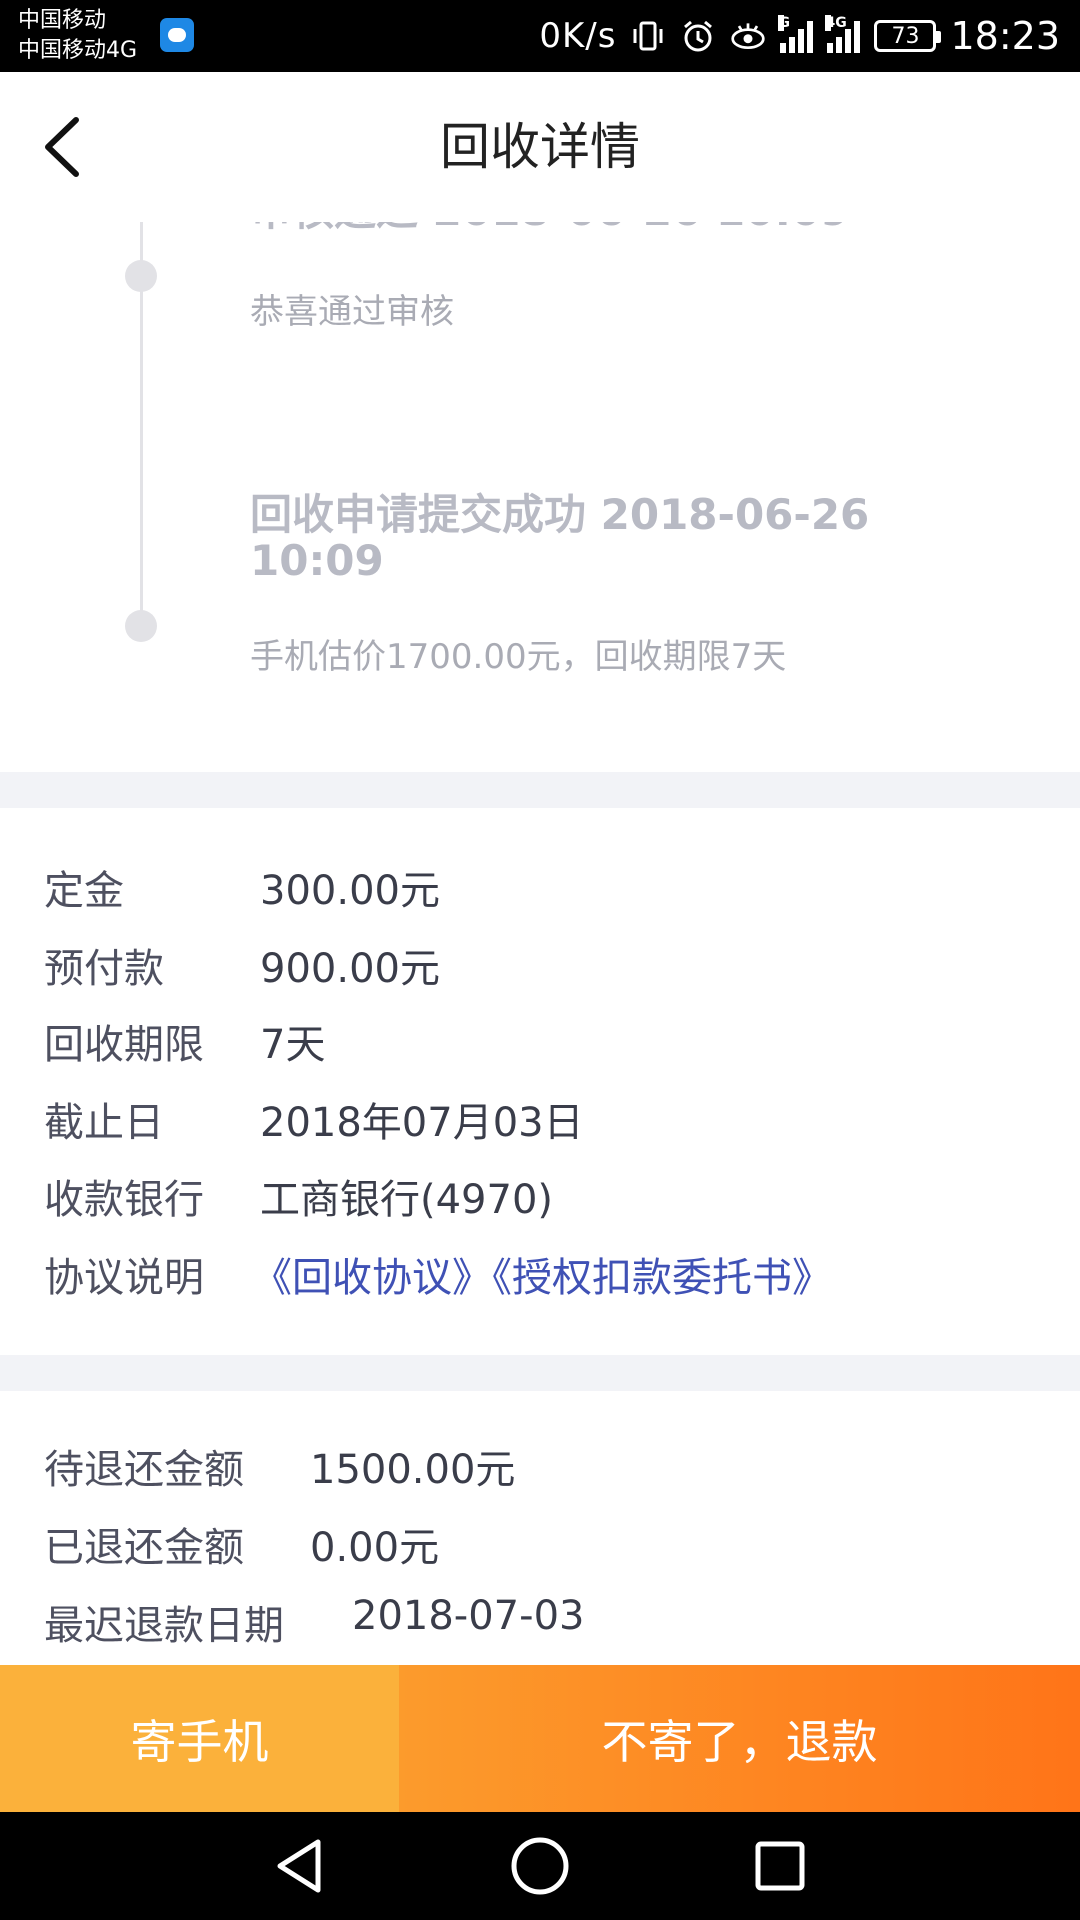  Describe the element at coordinates (578, 36) in the screenshot. I see `network-speed: 0K/s` at that location.